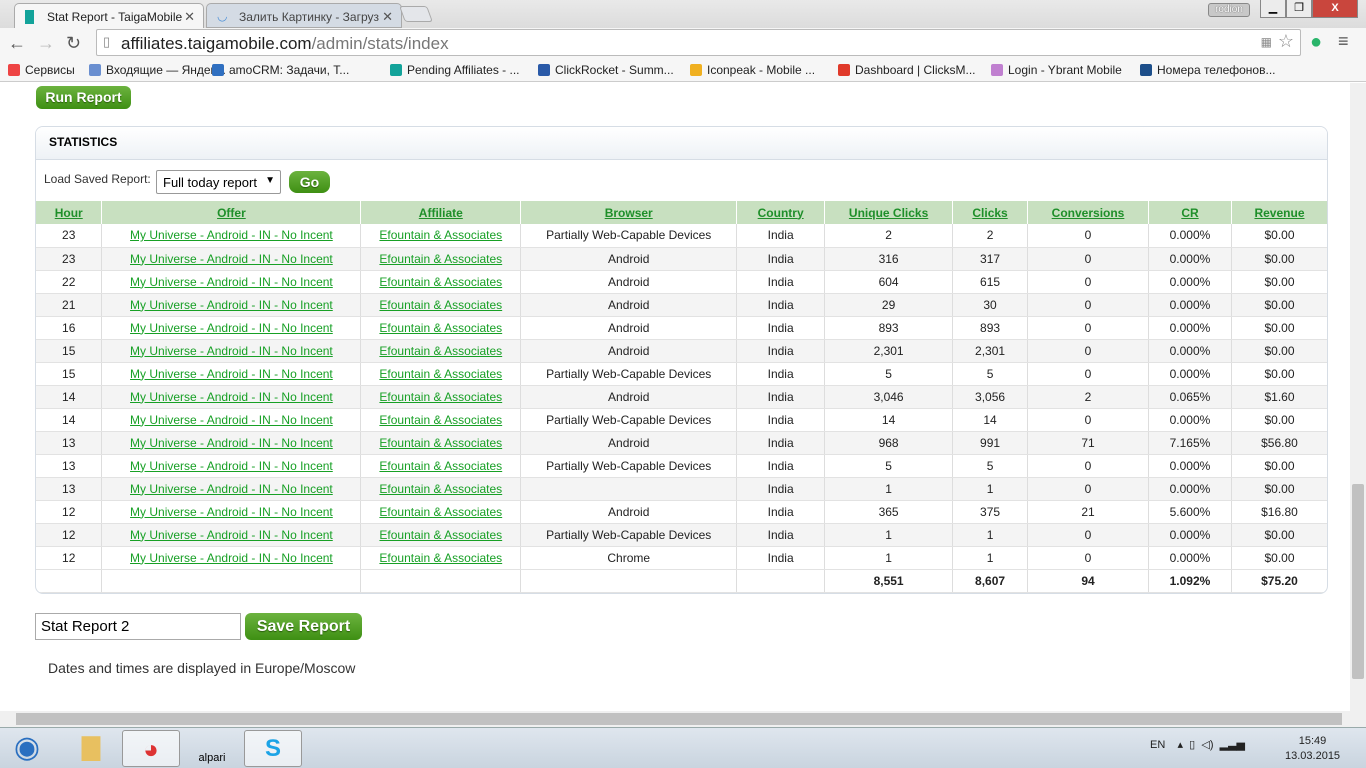 The image size is (1366, 768). I want to click on tab-stat-report: Stat Report - TaigaMobile ✕, so click(109, 15).